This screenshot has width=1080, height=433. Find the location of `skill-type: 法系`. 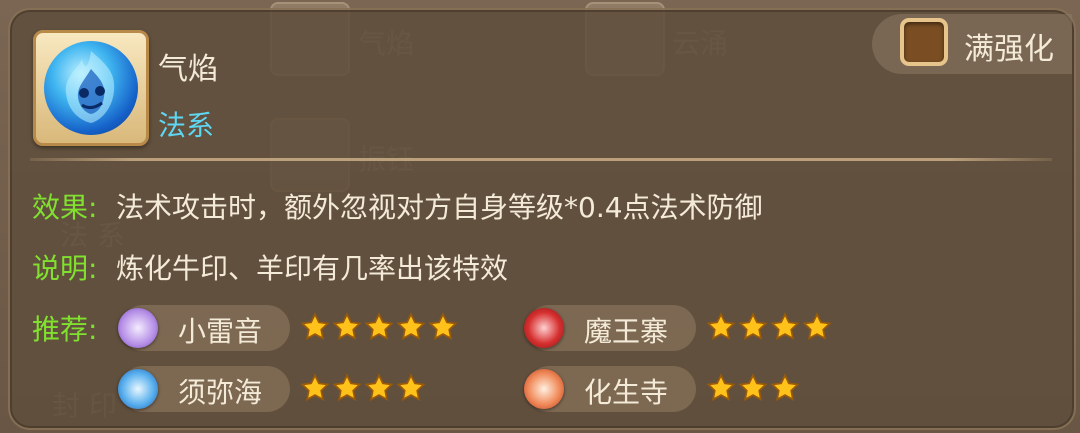

skill-type: 法系 is located at coordinates (186, 125).